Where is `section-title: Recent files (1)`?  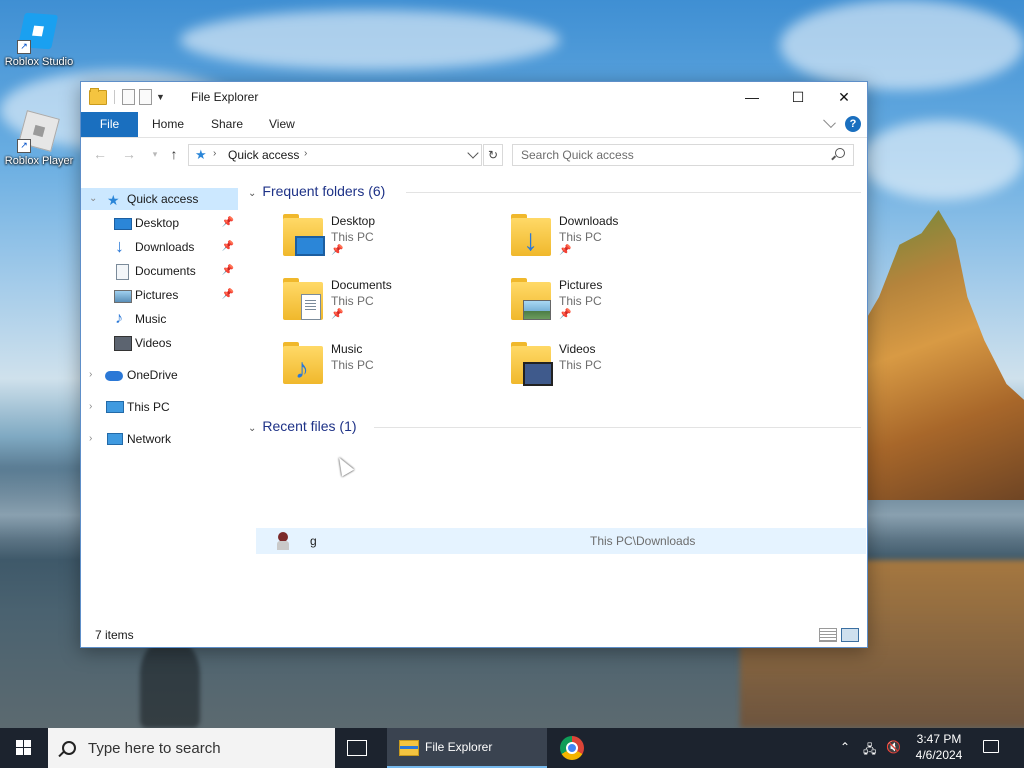 section-title: Recent files (1) is located at coordinates (309, 426).